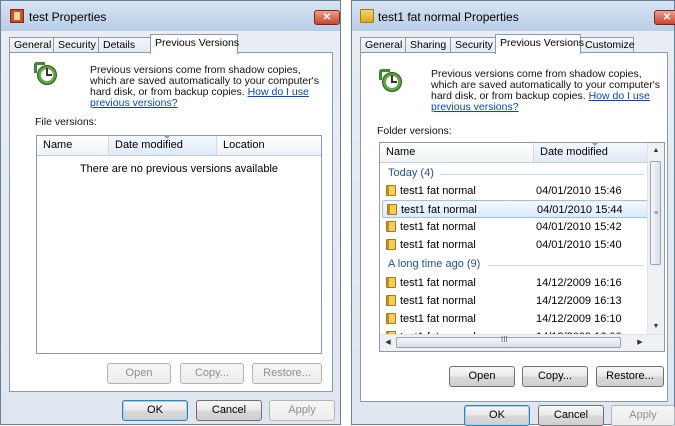  I want to click on scroll-down-arrow-icon: ▼, so click(656, 327).